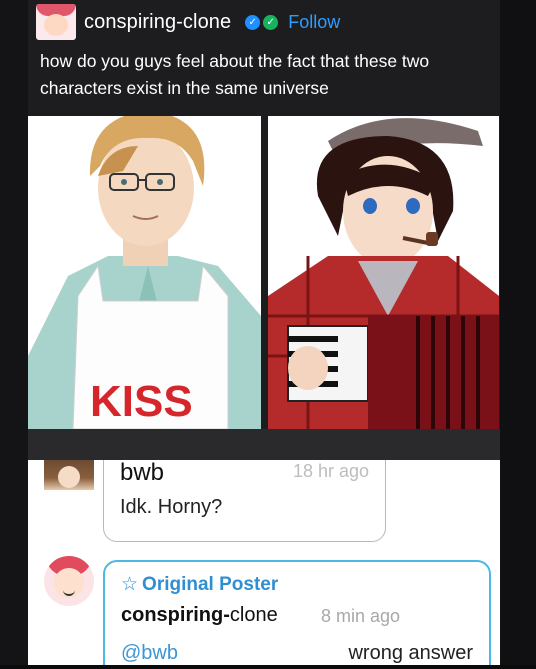 Image resolution: width=536 pixels, height=669 pixels. Describe the element at coordinates (410, 653) in the screenshot. I see `op-reply-text: wrong answer` at that location.